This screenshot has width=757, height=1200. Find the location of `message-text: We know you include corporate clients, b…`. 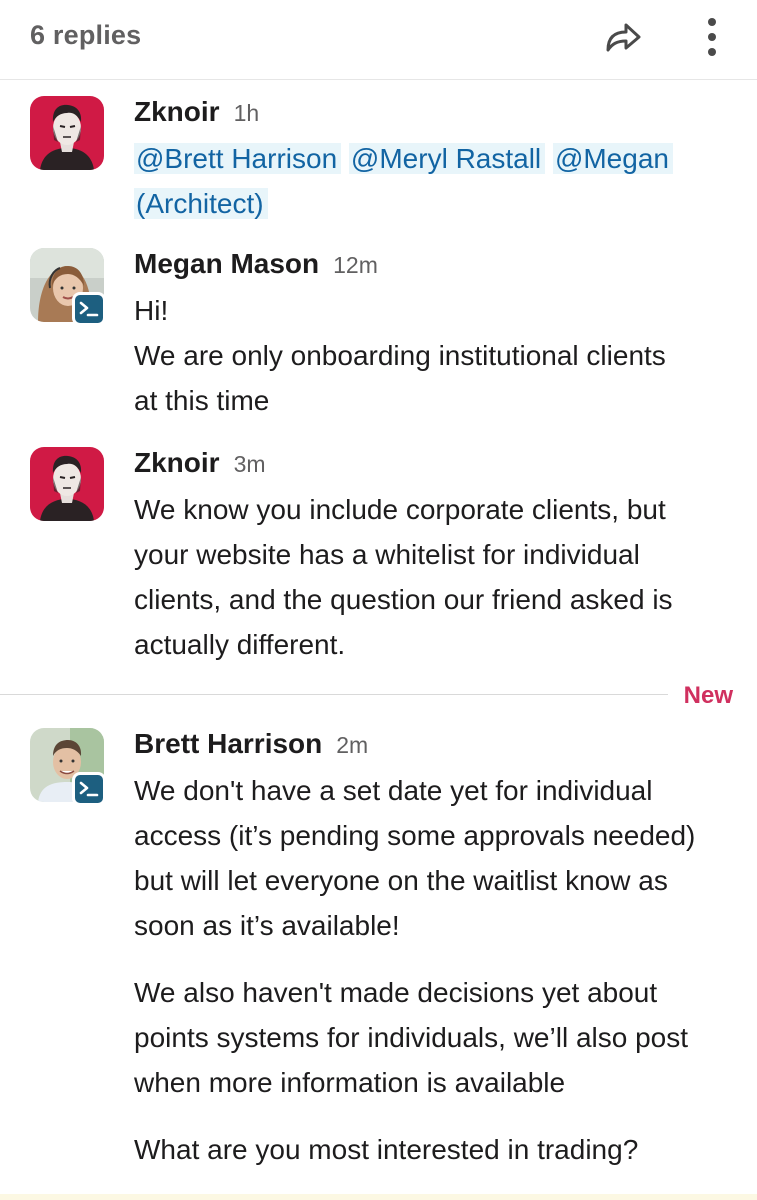

message-text: We know you include corporate clients, b… is located at coordinates (400, 509).